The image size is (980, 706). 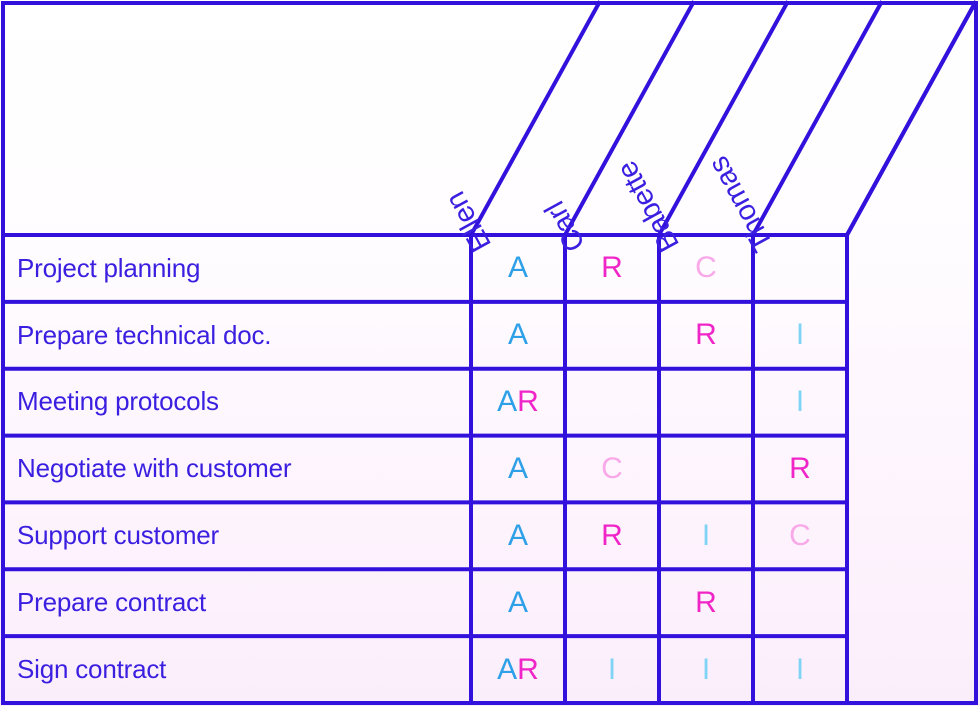 I want to click on row-label-cell: Prepare contract, so click(x=237, y=602).